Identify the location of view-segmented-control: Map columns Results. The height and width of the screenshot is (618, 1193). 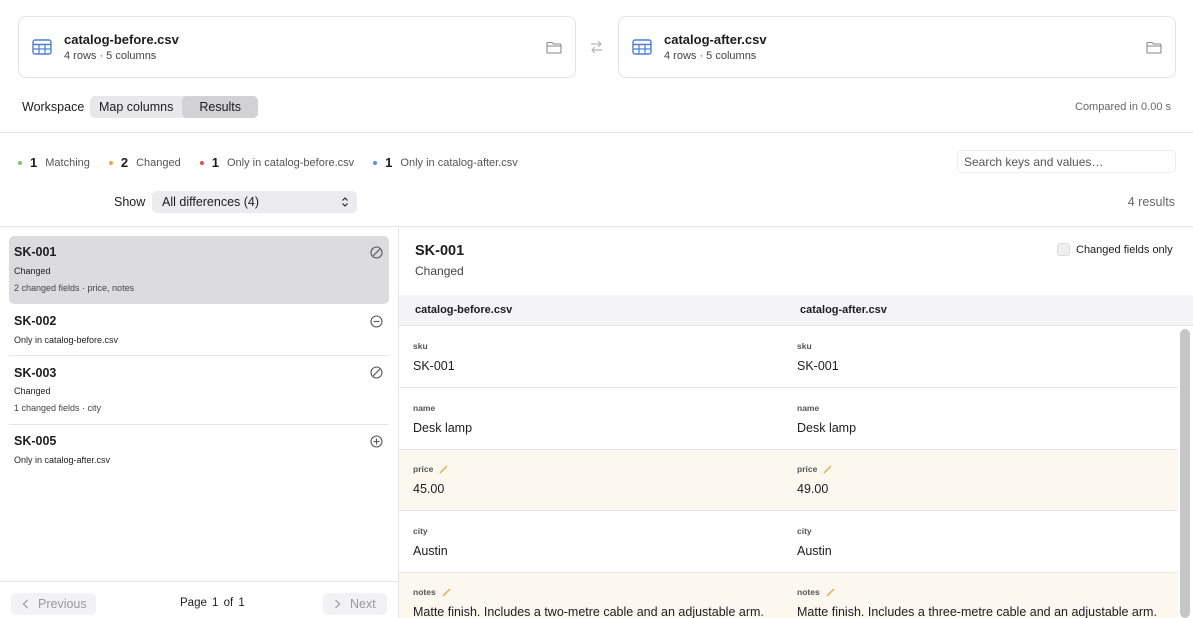
(174, 107).